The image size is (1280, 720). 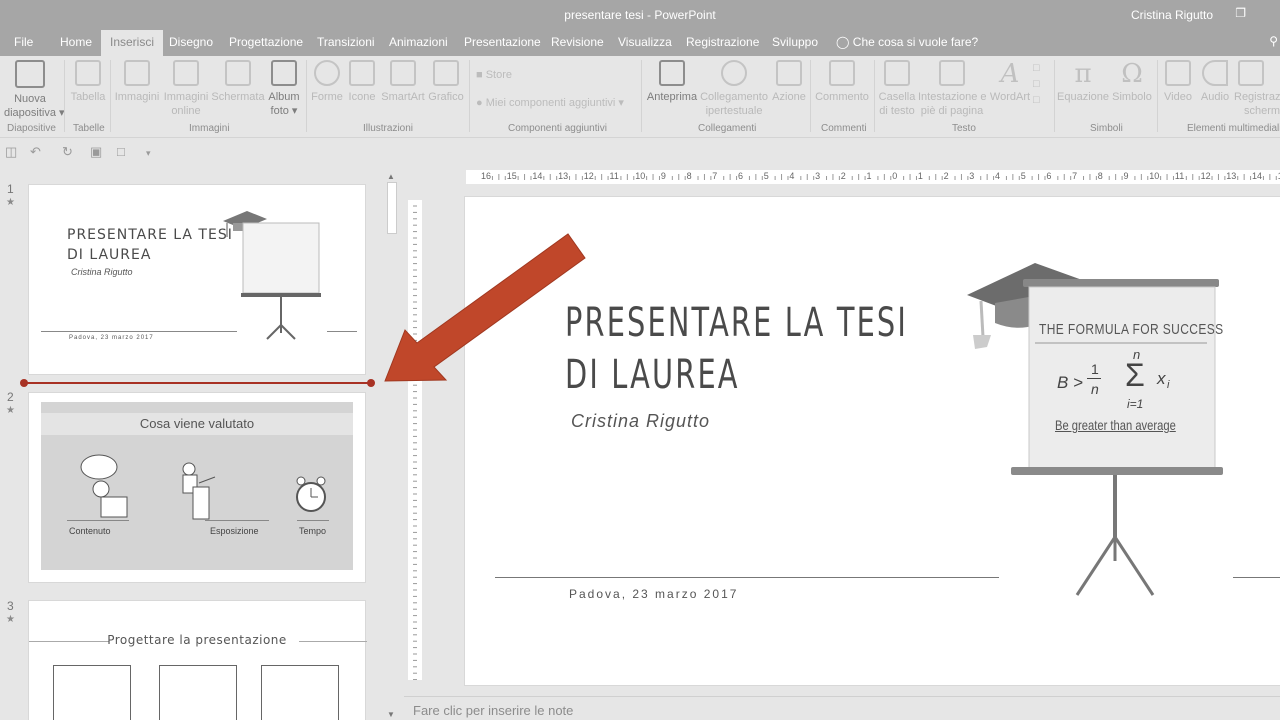 What do you see at coordinates (789, 82) in the screenshot?
I see `action-button: Azione` at bounding box center [789, 82].